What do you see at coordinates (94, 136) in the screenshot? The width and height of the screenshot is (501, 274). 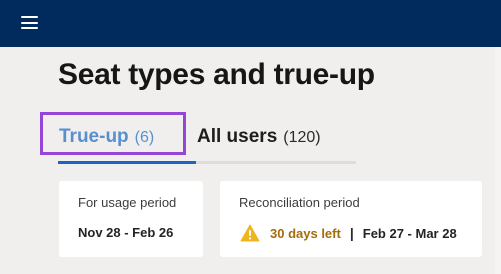 I see `tab-true-up-label: True-up` at bounding box center [94, 136].